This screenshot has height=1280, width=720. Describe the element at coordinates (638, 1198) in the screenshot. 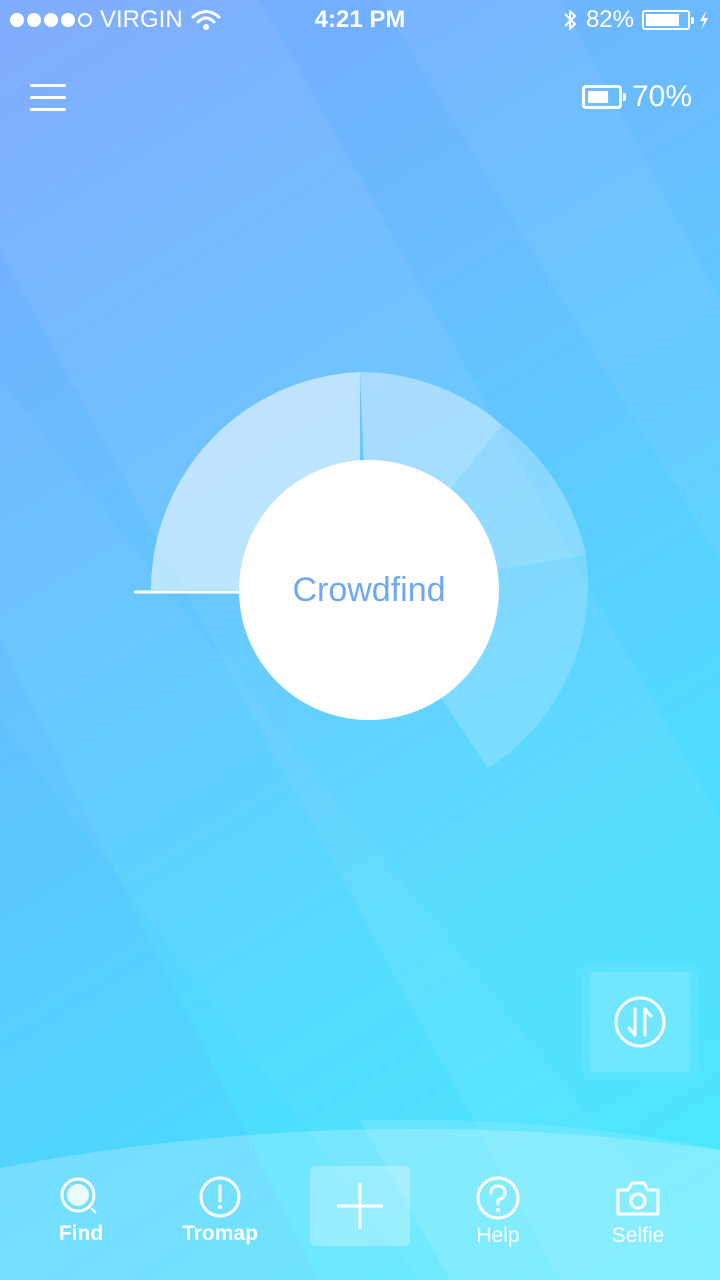

I see `camera-icon` at that location.